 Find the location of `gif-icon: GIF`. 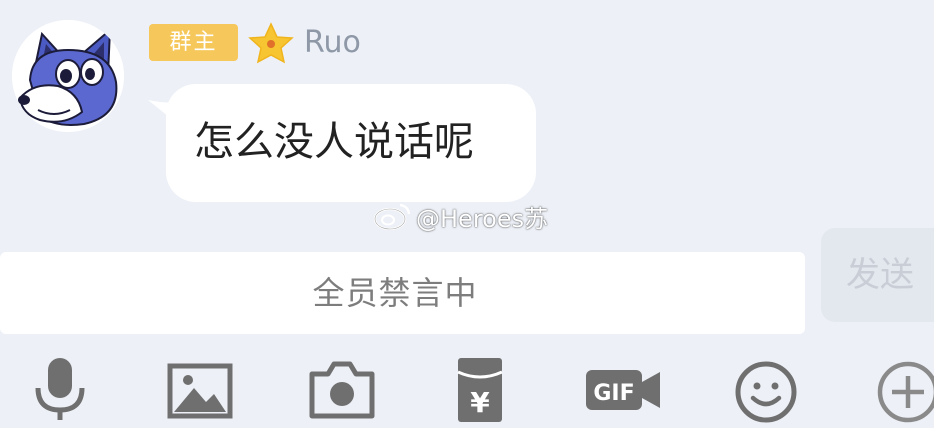

gif-icon: GIF is located at coordinates (624, 390).